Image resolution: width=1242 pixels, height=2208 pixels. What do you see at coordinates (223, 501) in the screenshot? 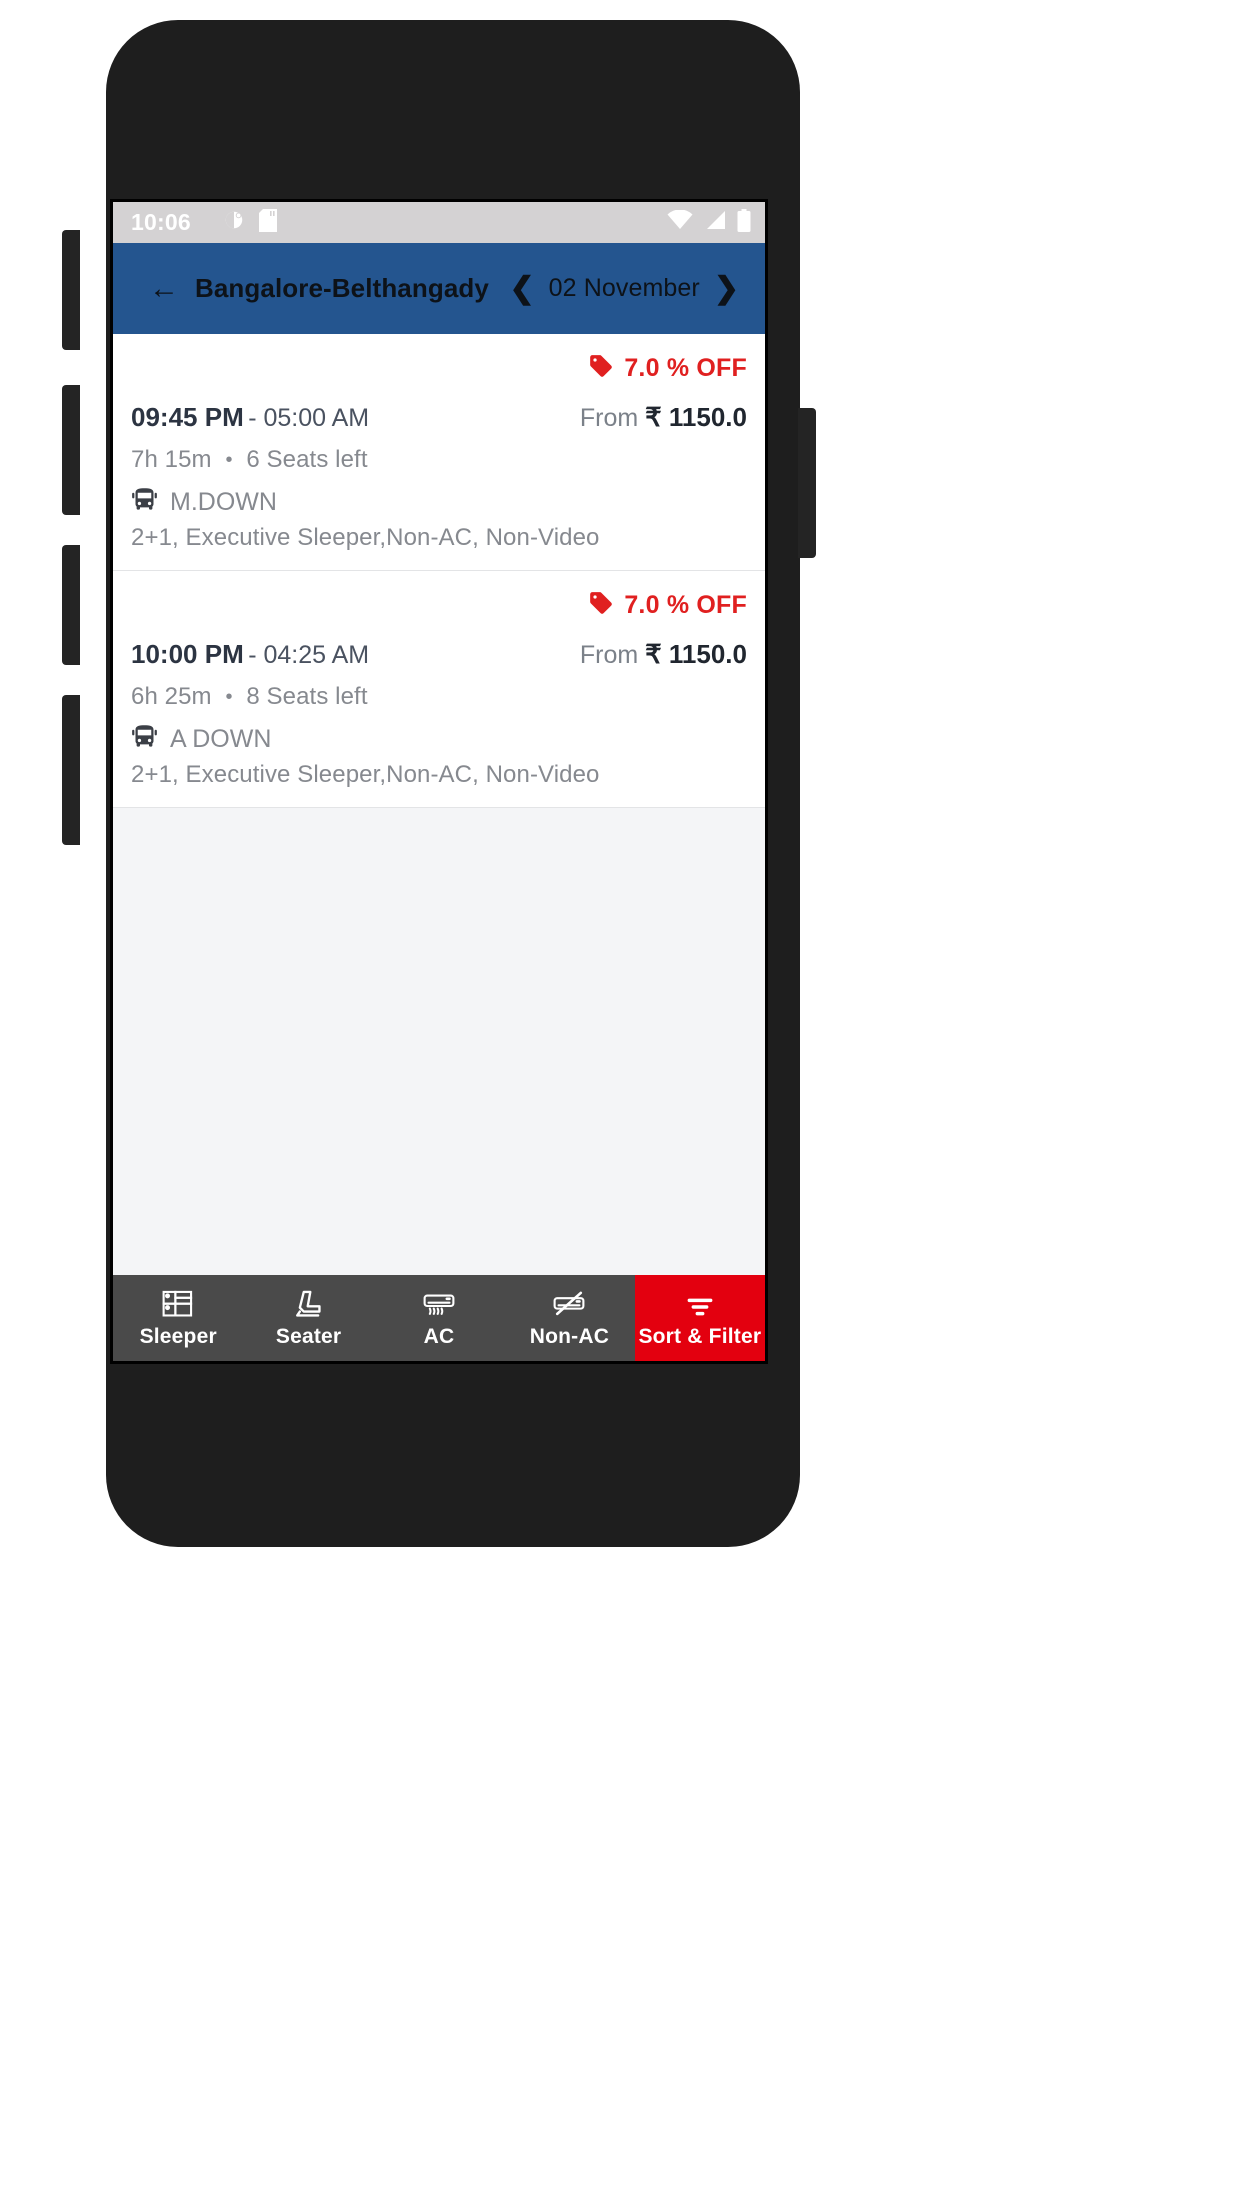
I see `operator-name: M.DOWN` at bounding box center [223, 501].